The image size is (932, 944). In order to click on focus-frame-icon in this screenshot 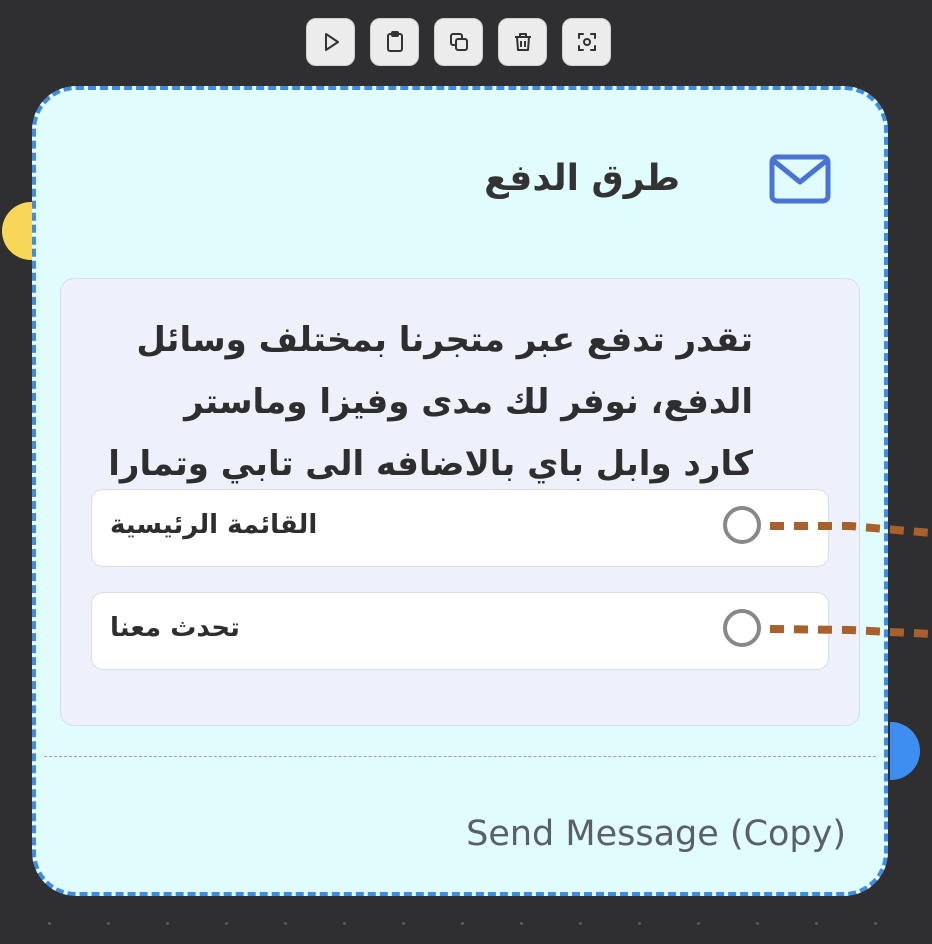, I will do `click(586, 42)`.